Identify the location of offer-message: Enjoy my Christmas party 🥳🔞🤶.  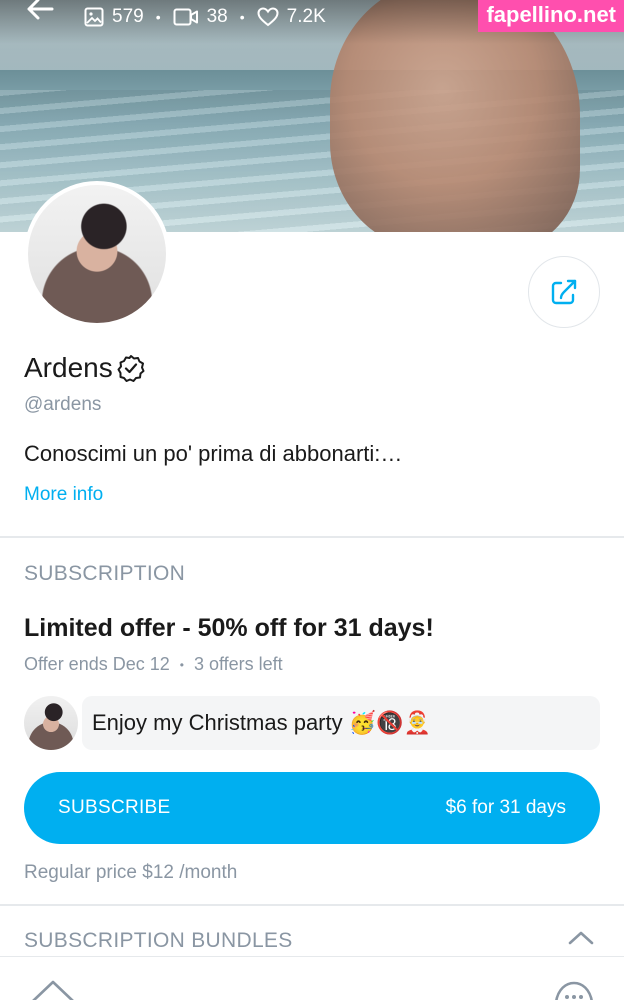
(312, 723).